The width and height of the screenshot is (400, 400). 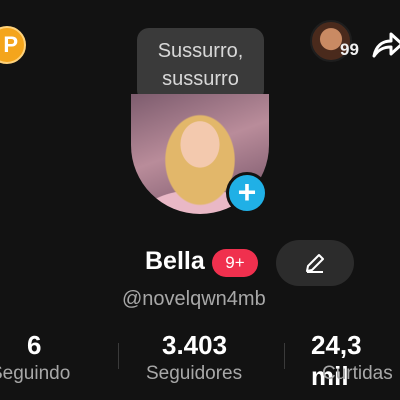 What do you see at coordinates (349, 49) in the screenshot?
I see `friend-count: 99` at bounding box center [349, 49].